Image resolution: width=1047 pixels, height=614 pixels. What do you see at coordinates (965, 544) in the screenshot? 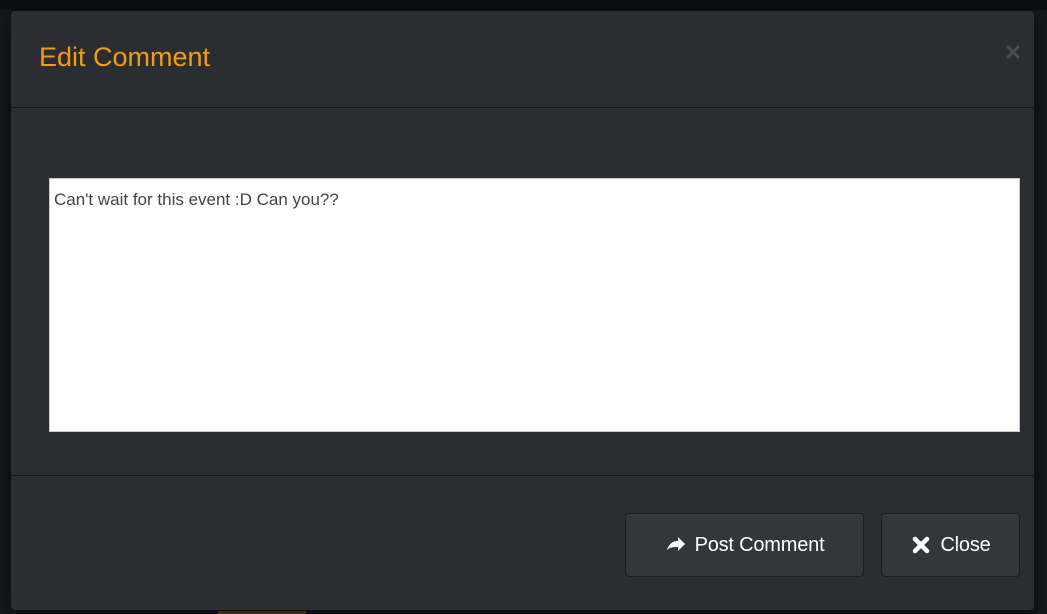
I see `close-label: Close` at bounding box center [965, 544].